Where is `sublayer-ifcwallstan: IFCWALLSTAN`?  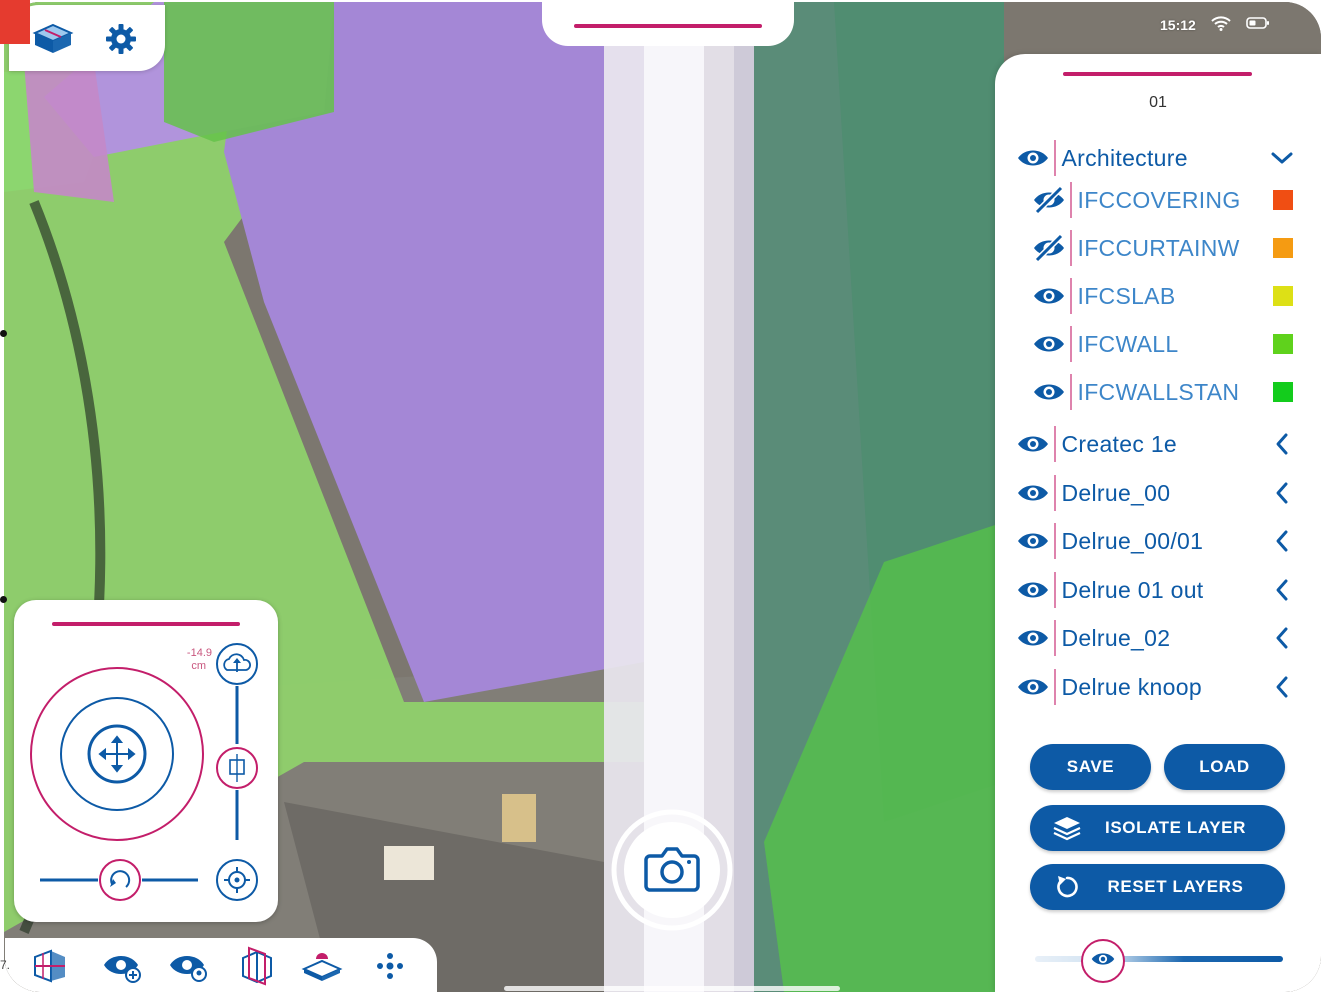
sublayer-ifcwallstan: IFCWALLSTAN is located at coordinates (1166, 392).